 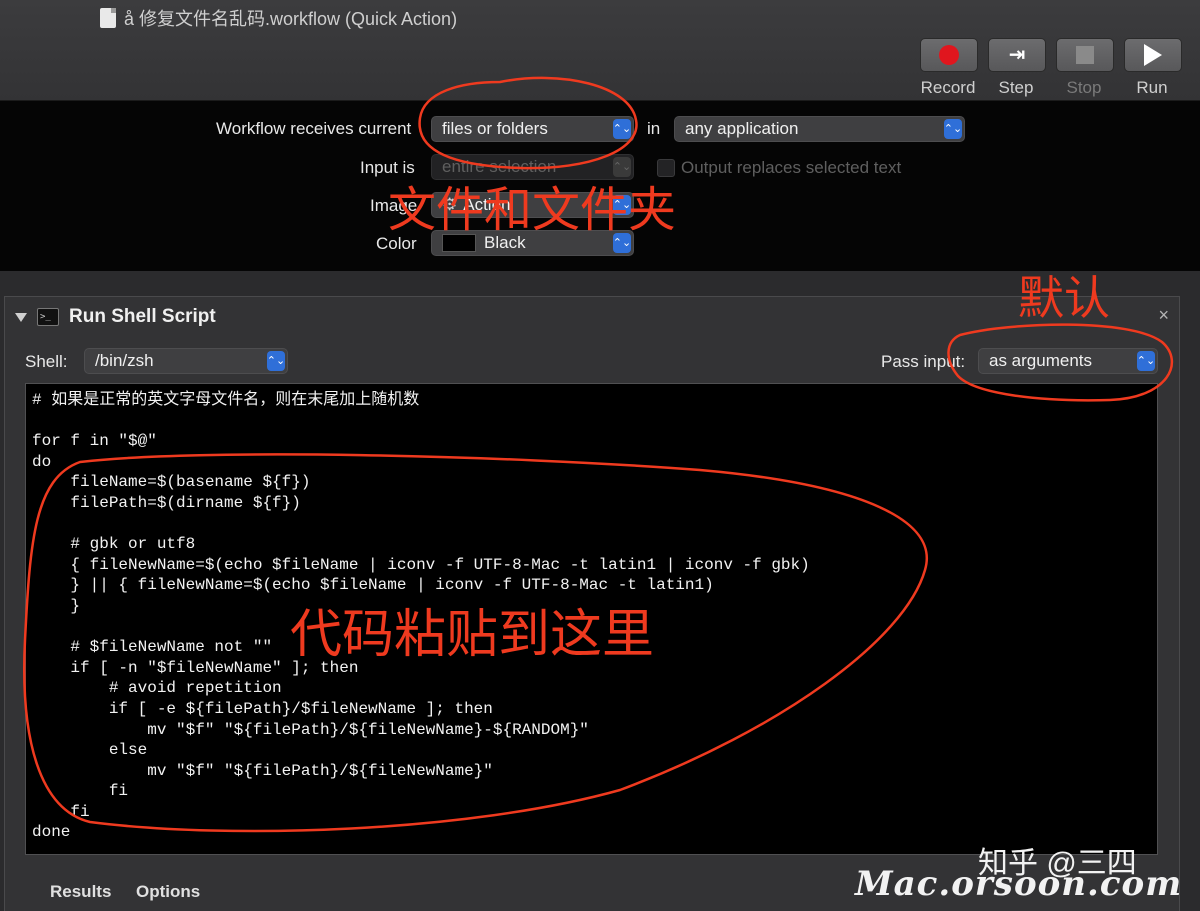 I want to click on record-button: Record, so click(x=949, y=68).